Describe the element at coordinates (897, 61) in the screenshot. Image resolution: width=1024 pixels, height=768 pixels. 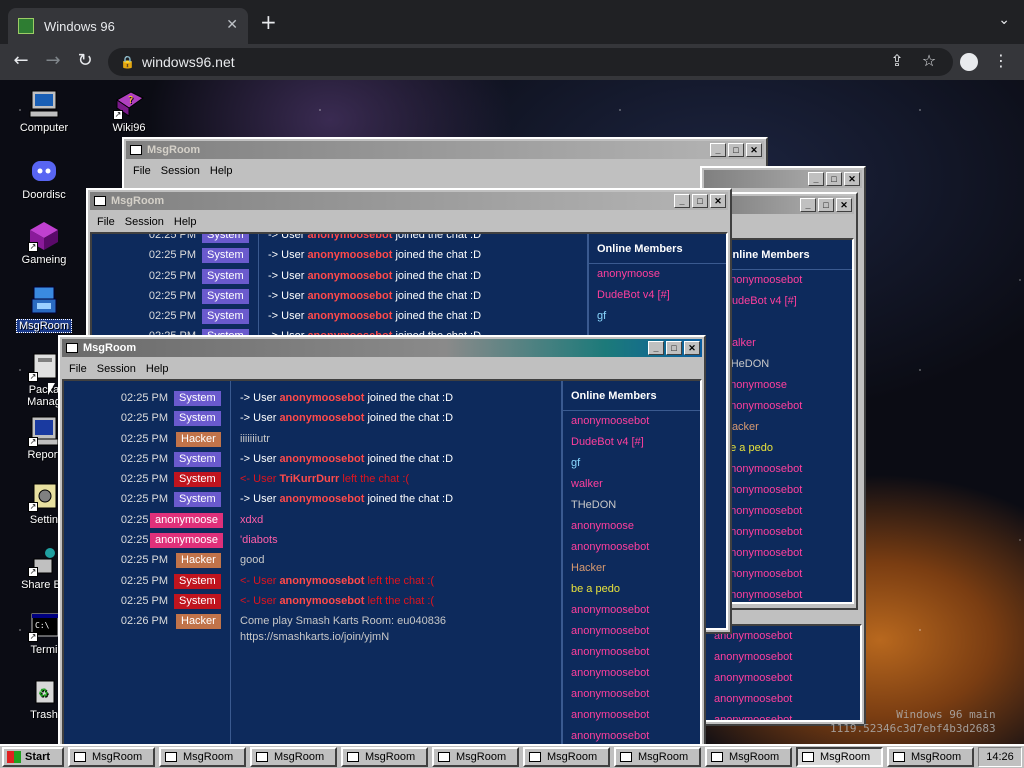
I see `share-icon: ⇪` at that location.